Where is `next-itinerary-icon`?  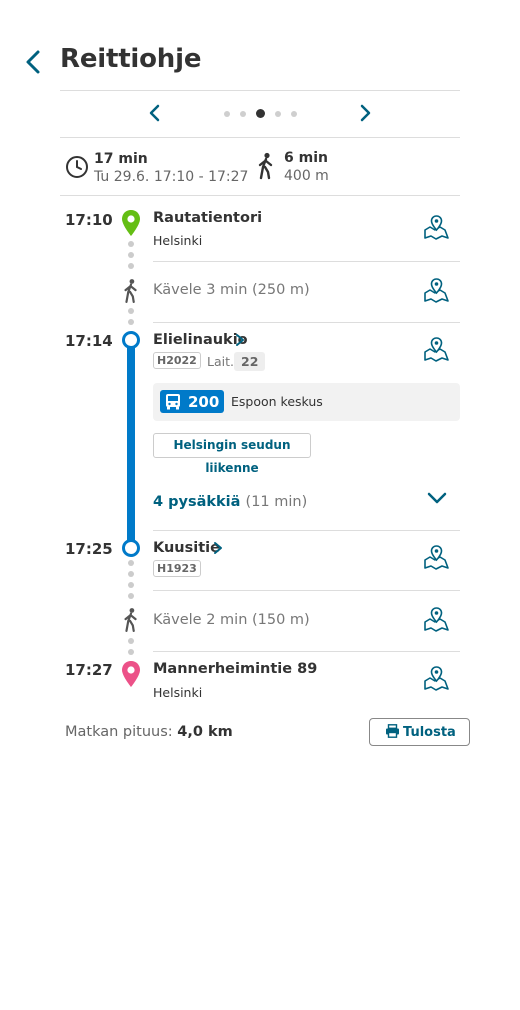
next-itinerary-icon is located at coordinates (365, 113).